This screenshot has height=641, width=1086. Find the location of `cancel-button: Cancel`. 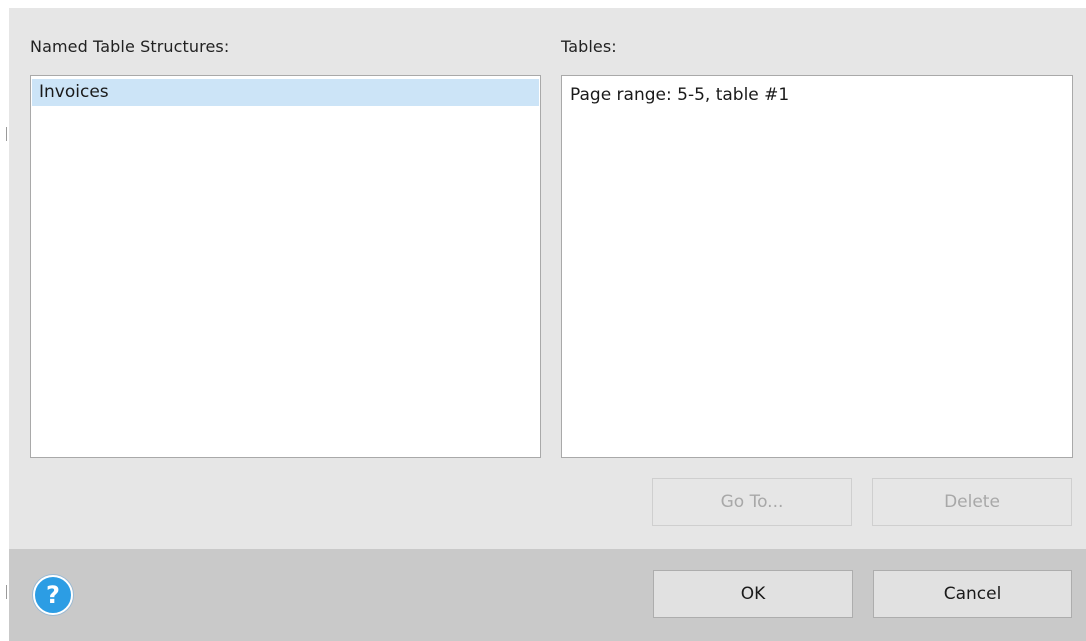

cancel-button: Cancel is located at coordinates (972, 594).